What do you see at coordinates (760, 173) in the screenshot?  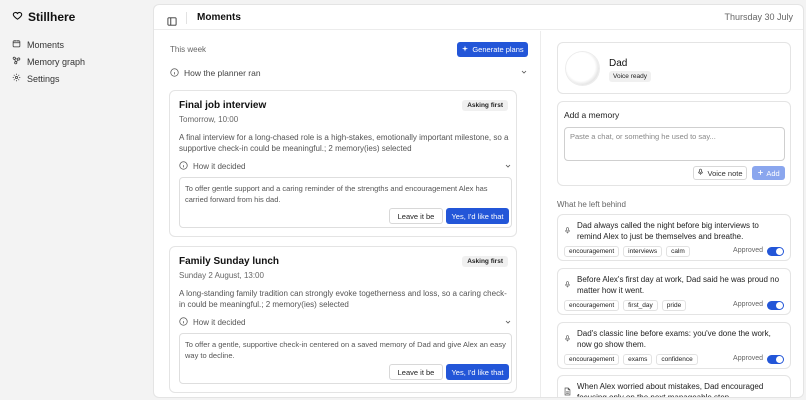 I see `plus-icon` at bounding box center [760, 173].